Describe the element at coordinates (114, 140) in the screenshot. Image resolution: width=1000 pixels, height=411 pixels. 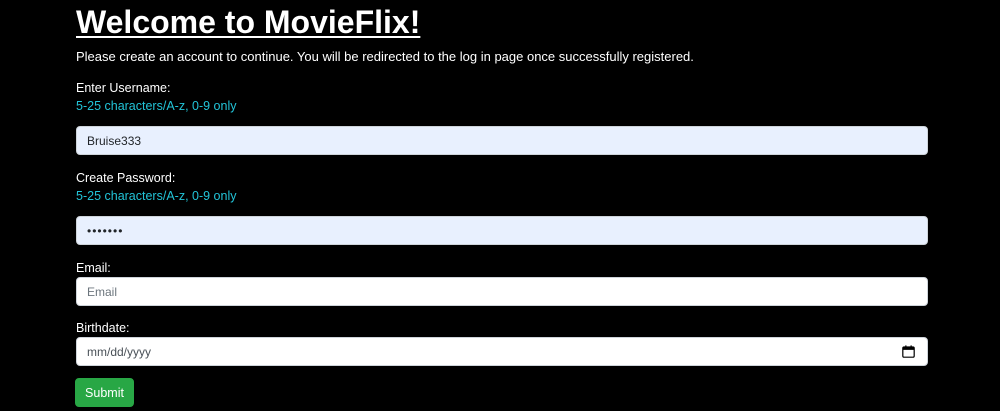
I see `username-value: Bruise333` at that location.